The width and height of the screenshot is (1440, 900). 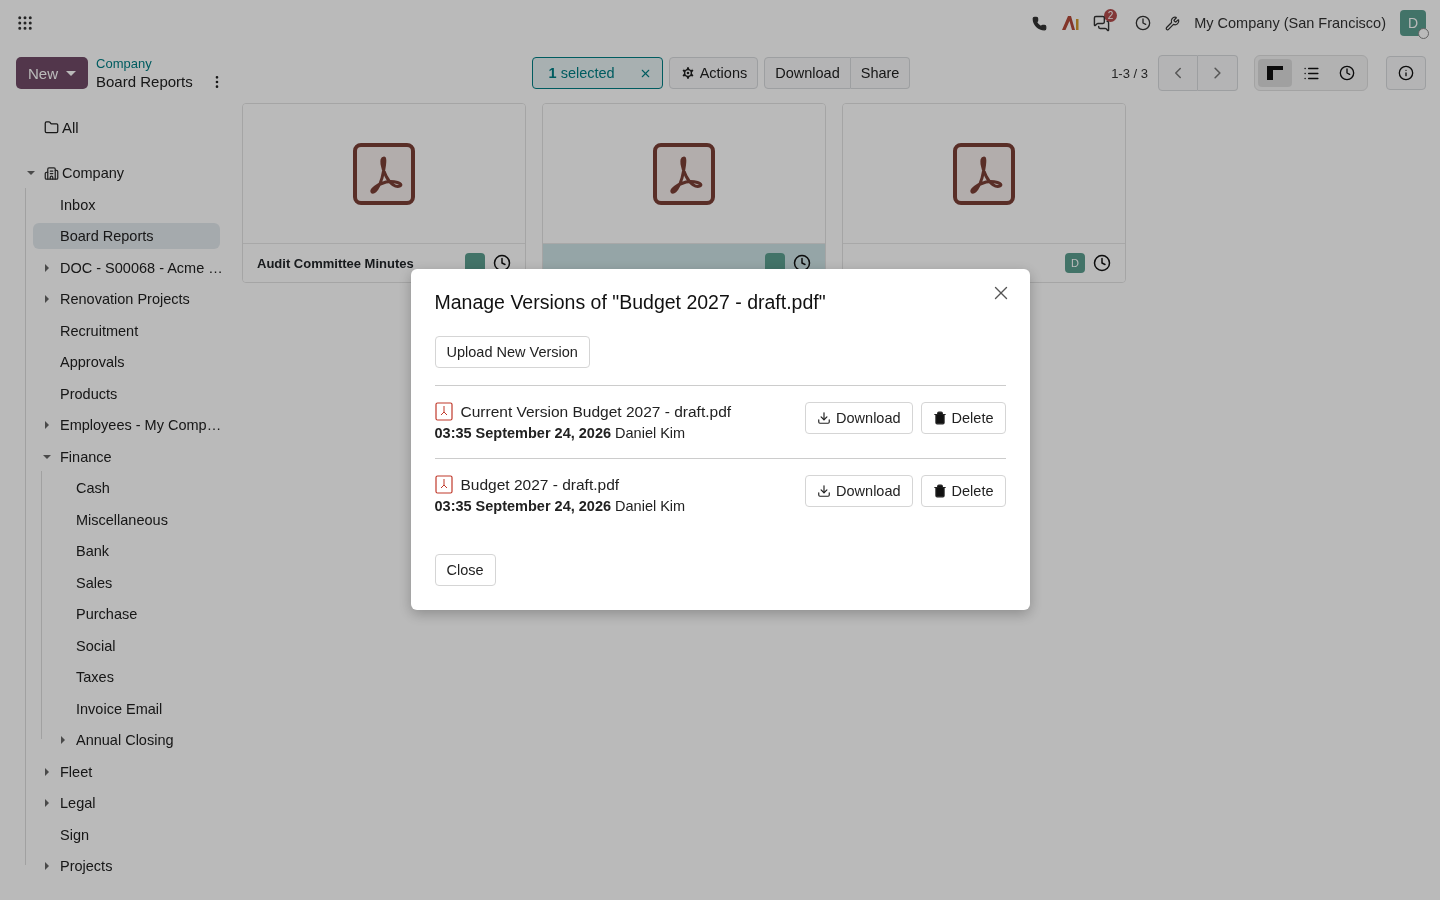 I want to click on document-title: Audit Committee Minutes, so click(x=335, y=263).